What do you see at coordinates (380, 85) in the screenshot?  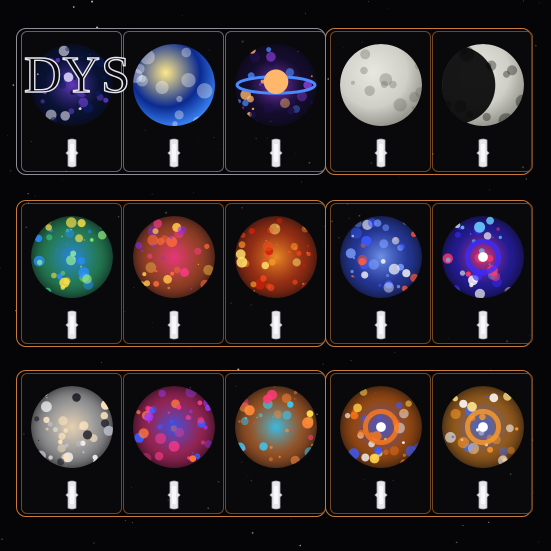 I see `full-moon-slide` at bounding box center [380, 85].